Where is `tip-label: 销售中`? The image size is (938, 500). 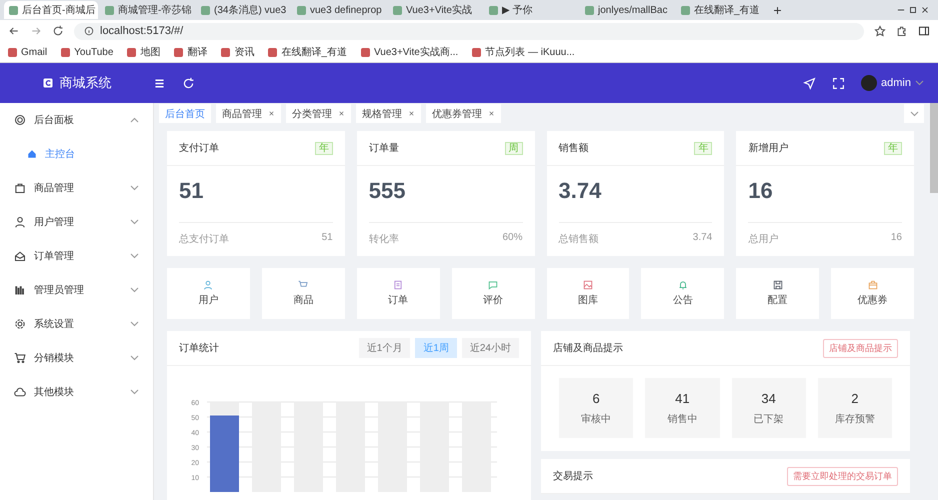 tip-label: 销售中 is located at coordinates (682, 419).